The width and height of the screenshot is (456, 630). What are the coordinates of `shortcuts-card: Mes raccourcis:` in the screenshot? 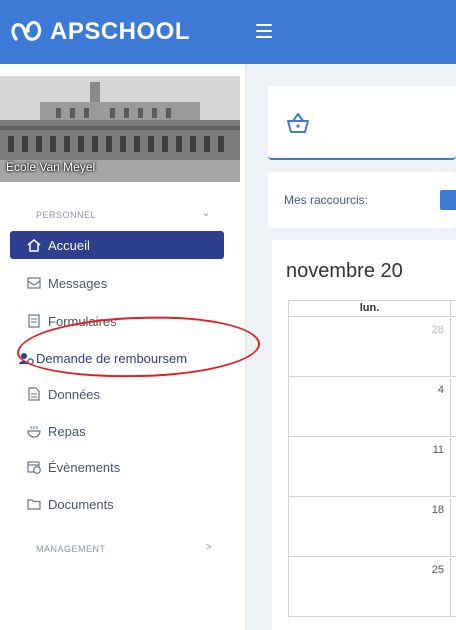 It's located at (362, 200).